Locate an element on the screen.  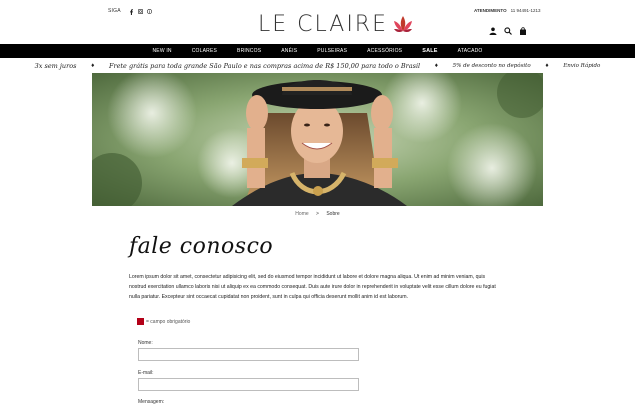
header: SIGA LE CLAIRE ATENDIMENTO 11 94491-1213 is located at coordinates (317, 22).